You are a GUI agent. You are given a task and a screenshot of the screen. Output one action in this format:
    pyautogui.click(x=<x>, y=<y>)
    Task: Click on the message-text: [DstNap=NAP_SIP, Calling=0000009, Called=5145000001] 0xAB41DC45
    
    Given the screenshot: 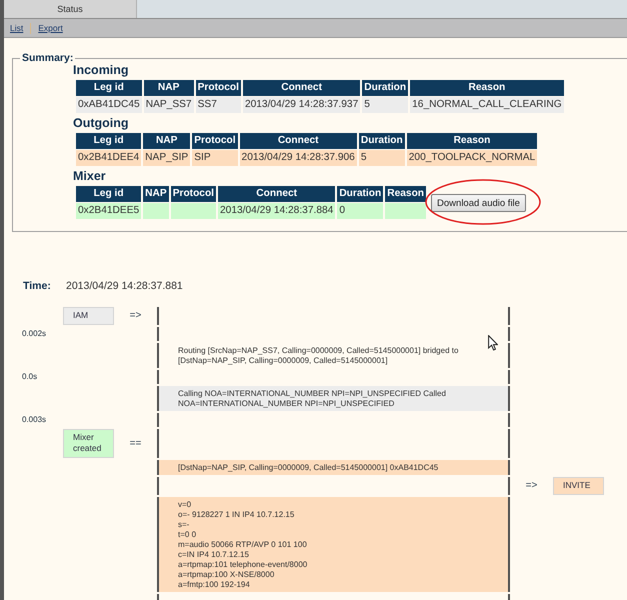 What is the action you would take?
    pyautogui.click(x=309, y=468)
    